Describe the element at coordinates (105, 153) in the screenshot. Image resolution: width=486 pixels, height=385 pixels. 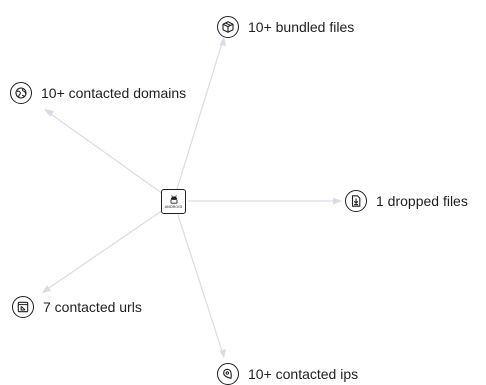
I see `edge-contacted-domains` at that location.